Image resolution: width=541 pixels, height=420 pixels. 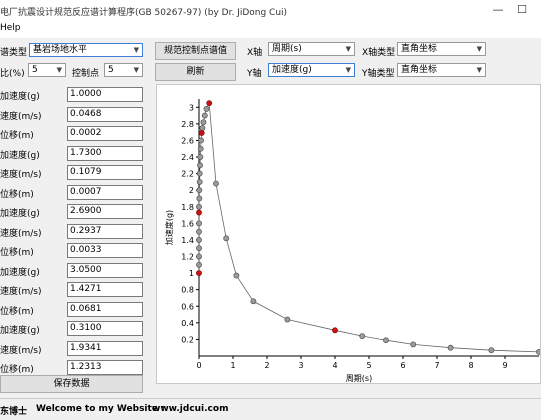 I want to click on x-tick-label: 9, so click(x=504, y=365).